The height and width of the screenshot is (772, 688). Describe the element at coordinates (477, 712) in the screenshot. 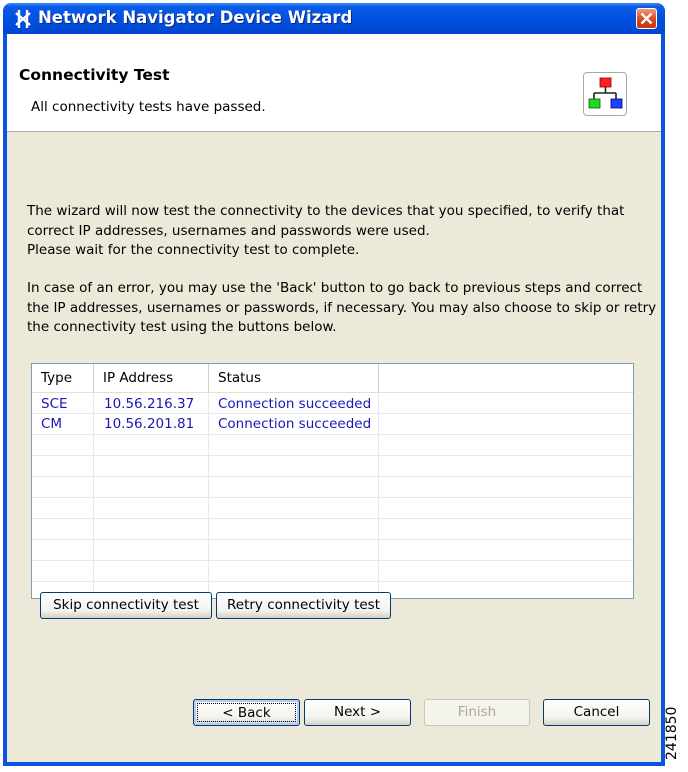

I see `finish-button: Finish` at that location.